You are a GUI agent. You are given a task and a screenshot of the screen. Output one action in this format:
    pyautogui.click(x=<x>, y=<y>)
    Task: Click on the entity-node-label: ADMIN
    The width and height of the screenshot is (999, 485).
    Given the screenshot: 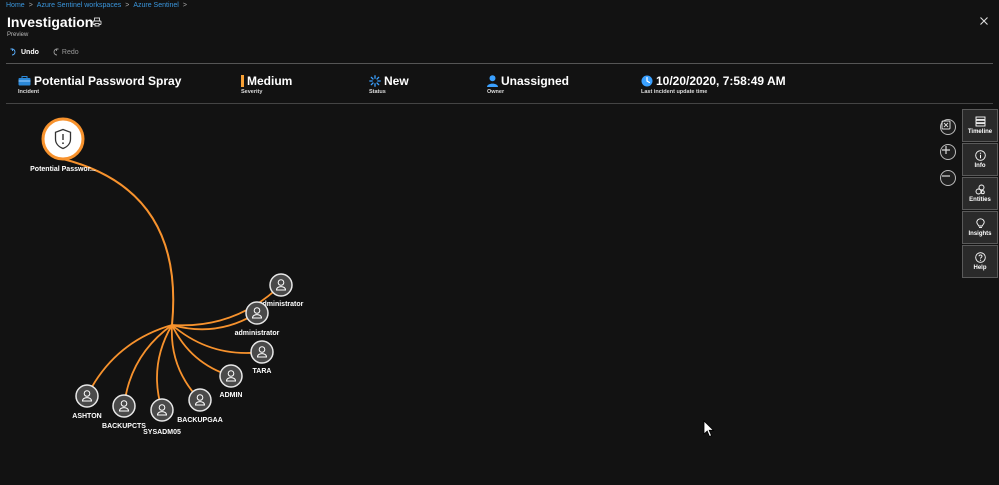 What is the action you would take?
    pyautogui.click(x=231, y=395)
    